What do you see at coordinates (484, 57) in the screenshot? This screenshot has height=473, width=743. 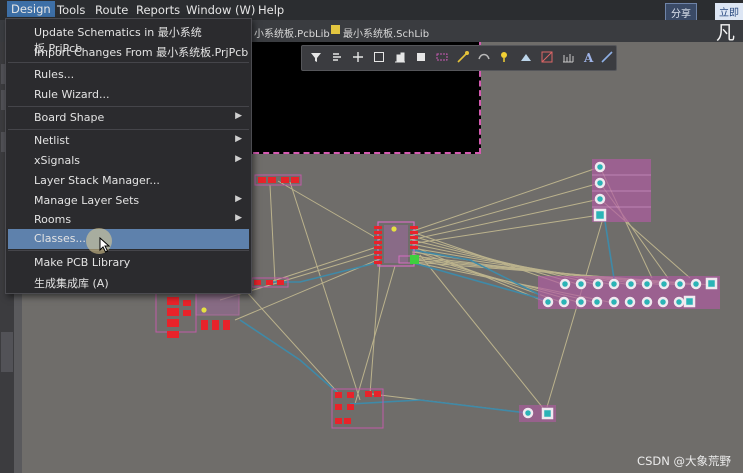 I see `probe-icon` at bounding box center [484, 57].